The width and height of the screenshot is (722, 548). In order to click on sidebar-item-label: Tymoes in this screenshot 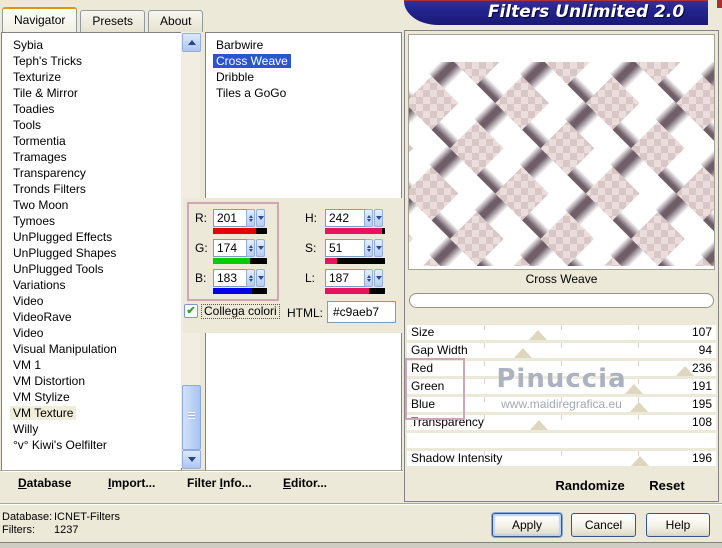, I will do `click(34, 221)`.